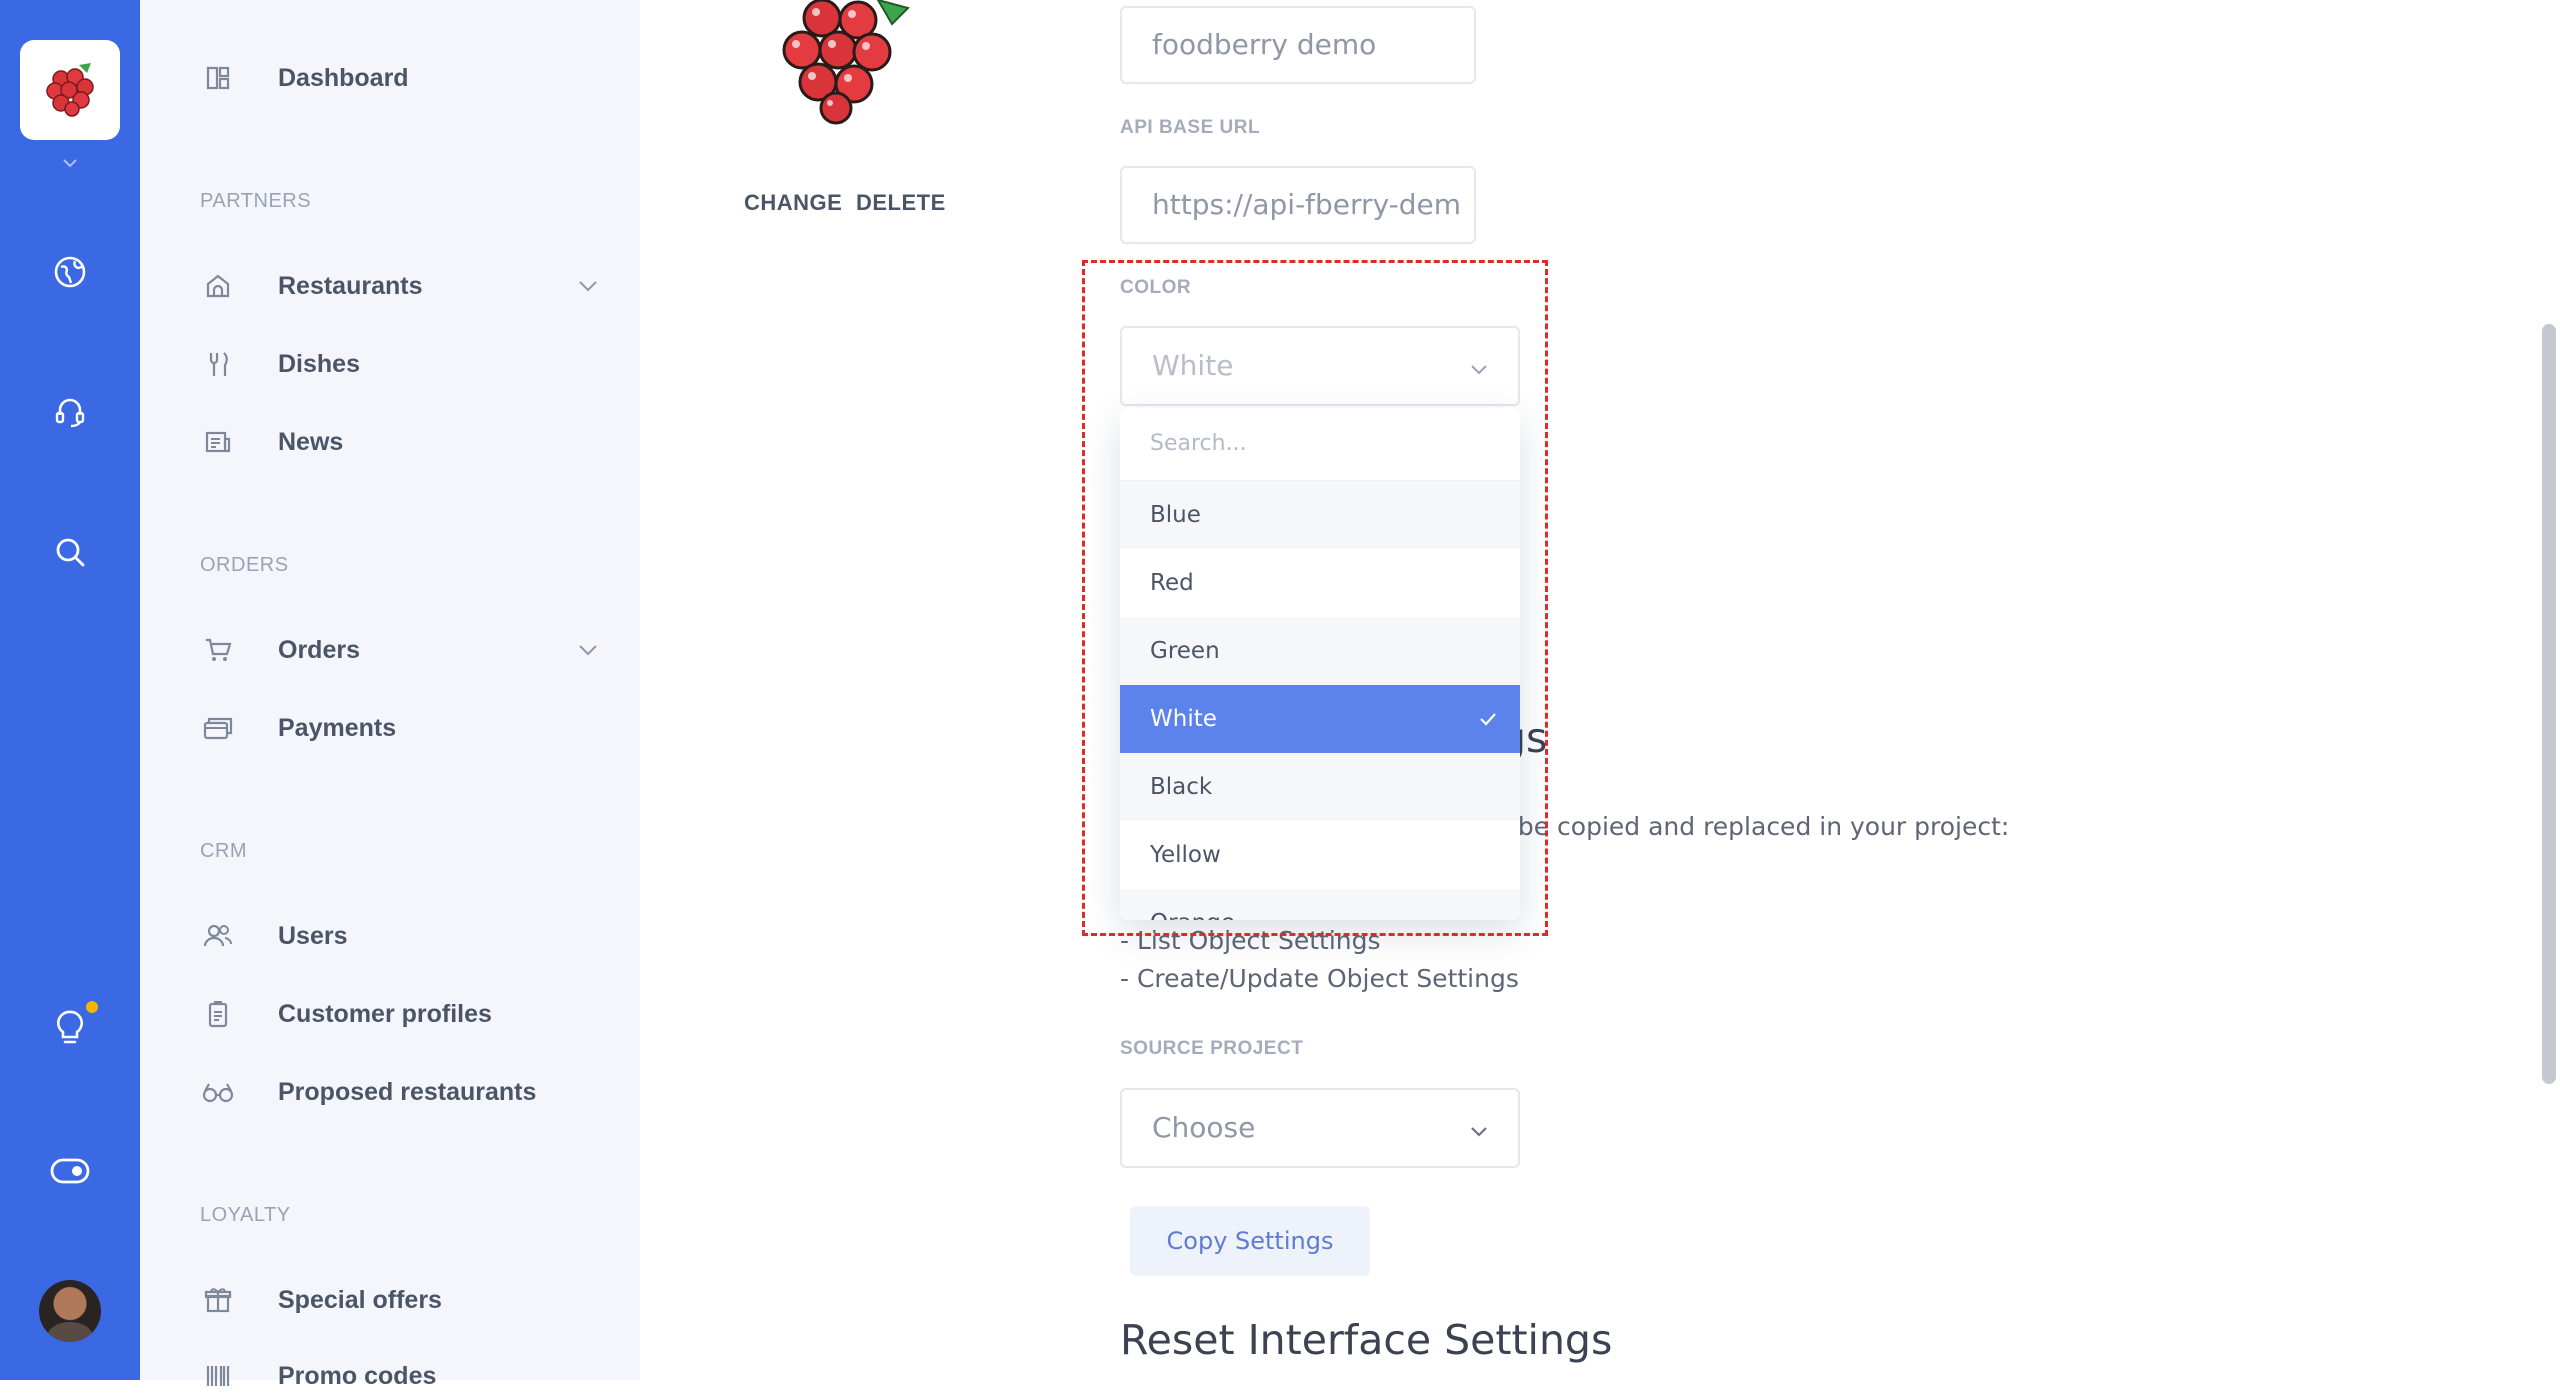  What do you see at coordinates (92, 1007) in the screenshot?
I see `notification-dot` at bounding box center [92, 1007].